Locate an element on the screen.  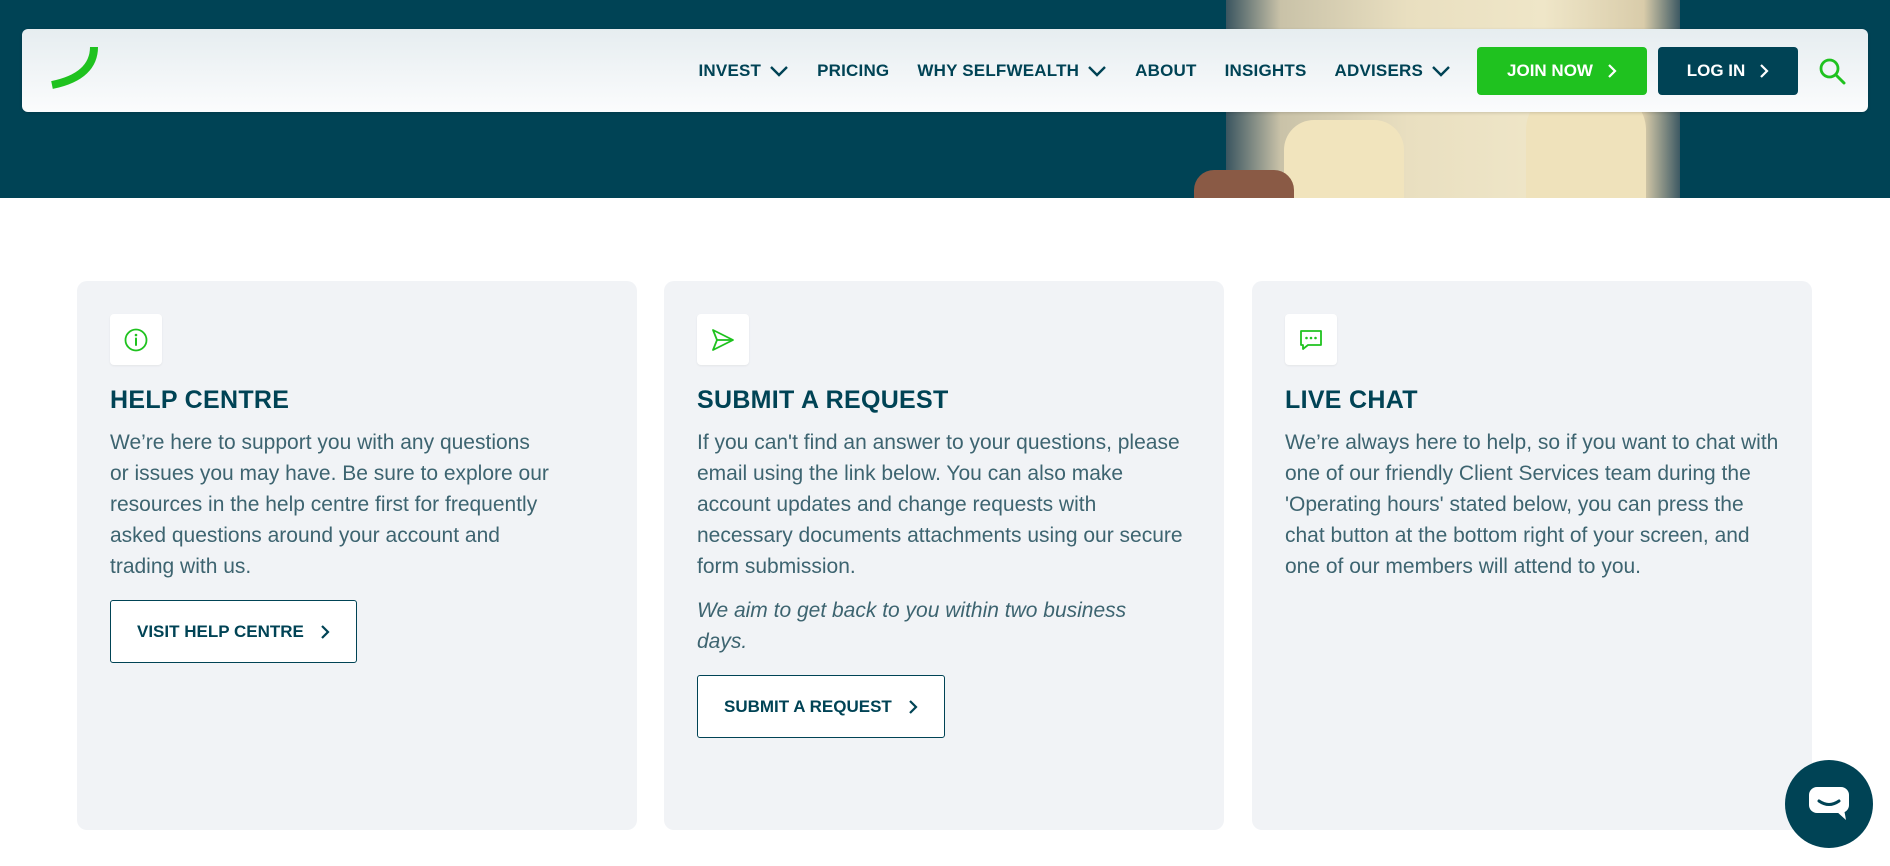
nav-insights-label: INSIGHTS is located at coordinates (1265, 70).